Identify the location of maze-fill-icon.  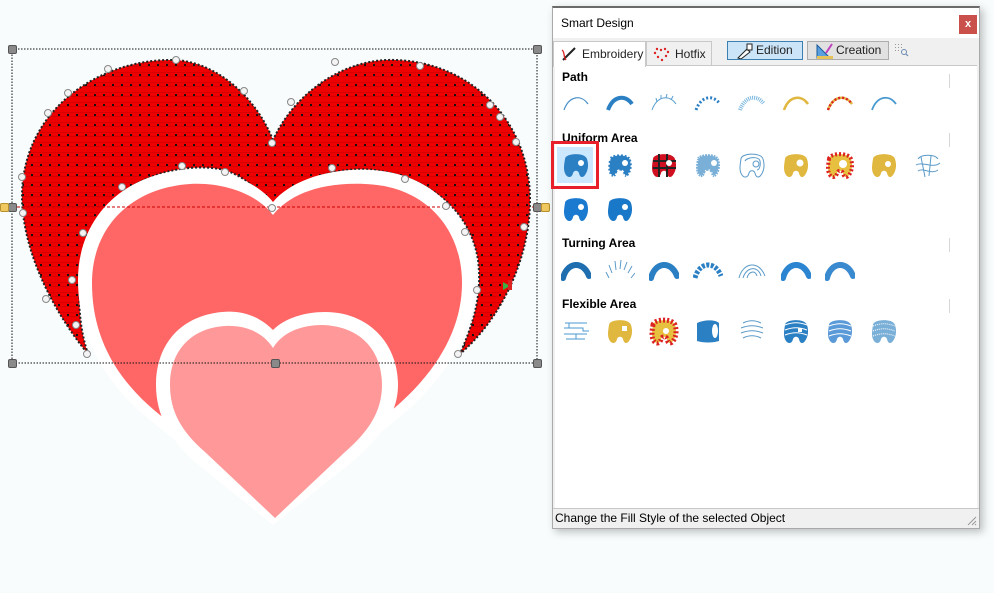
(576, 331).